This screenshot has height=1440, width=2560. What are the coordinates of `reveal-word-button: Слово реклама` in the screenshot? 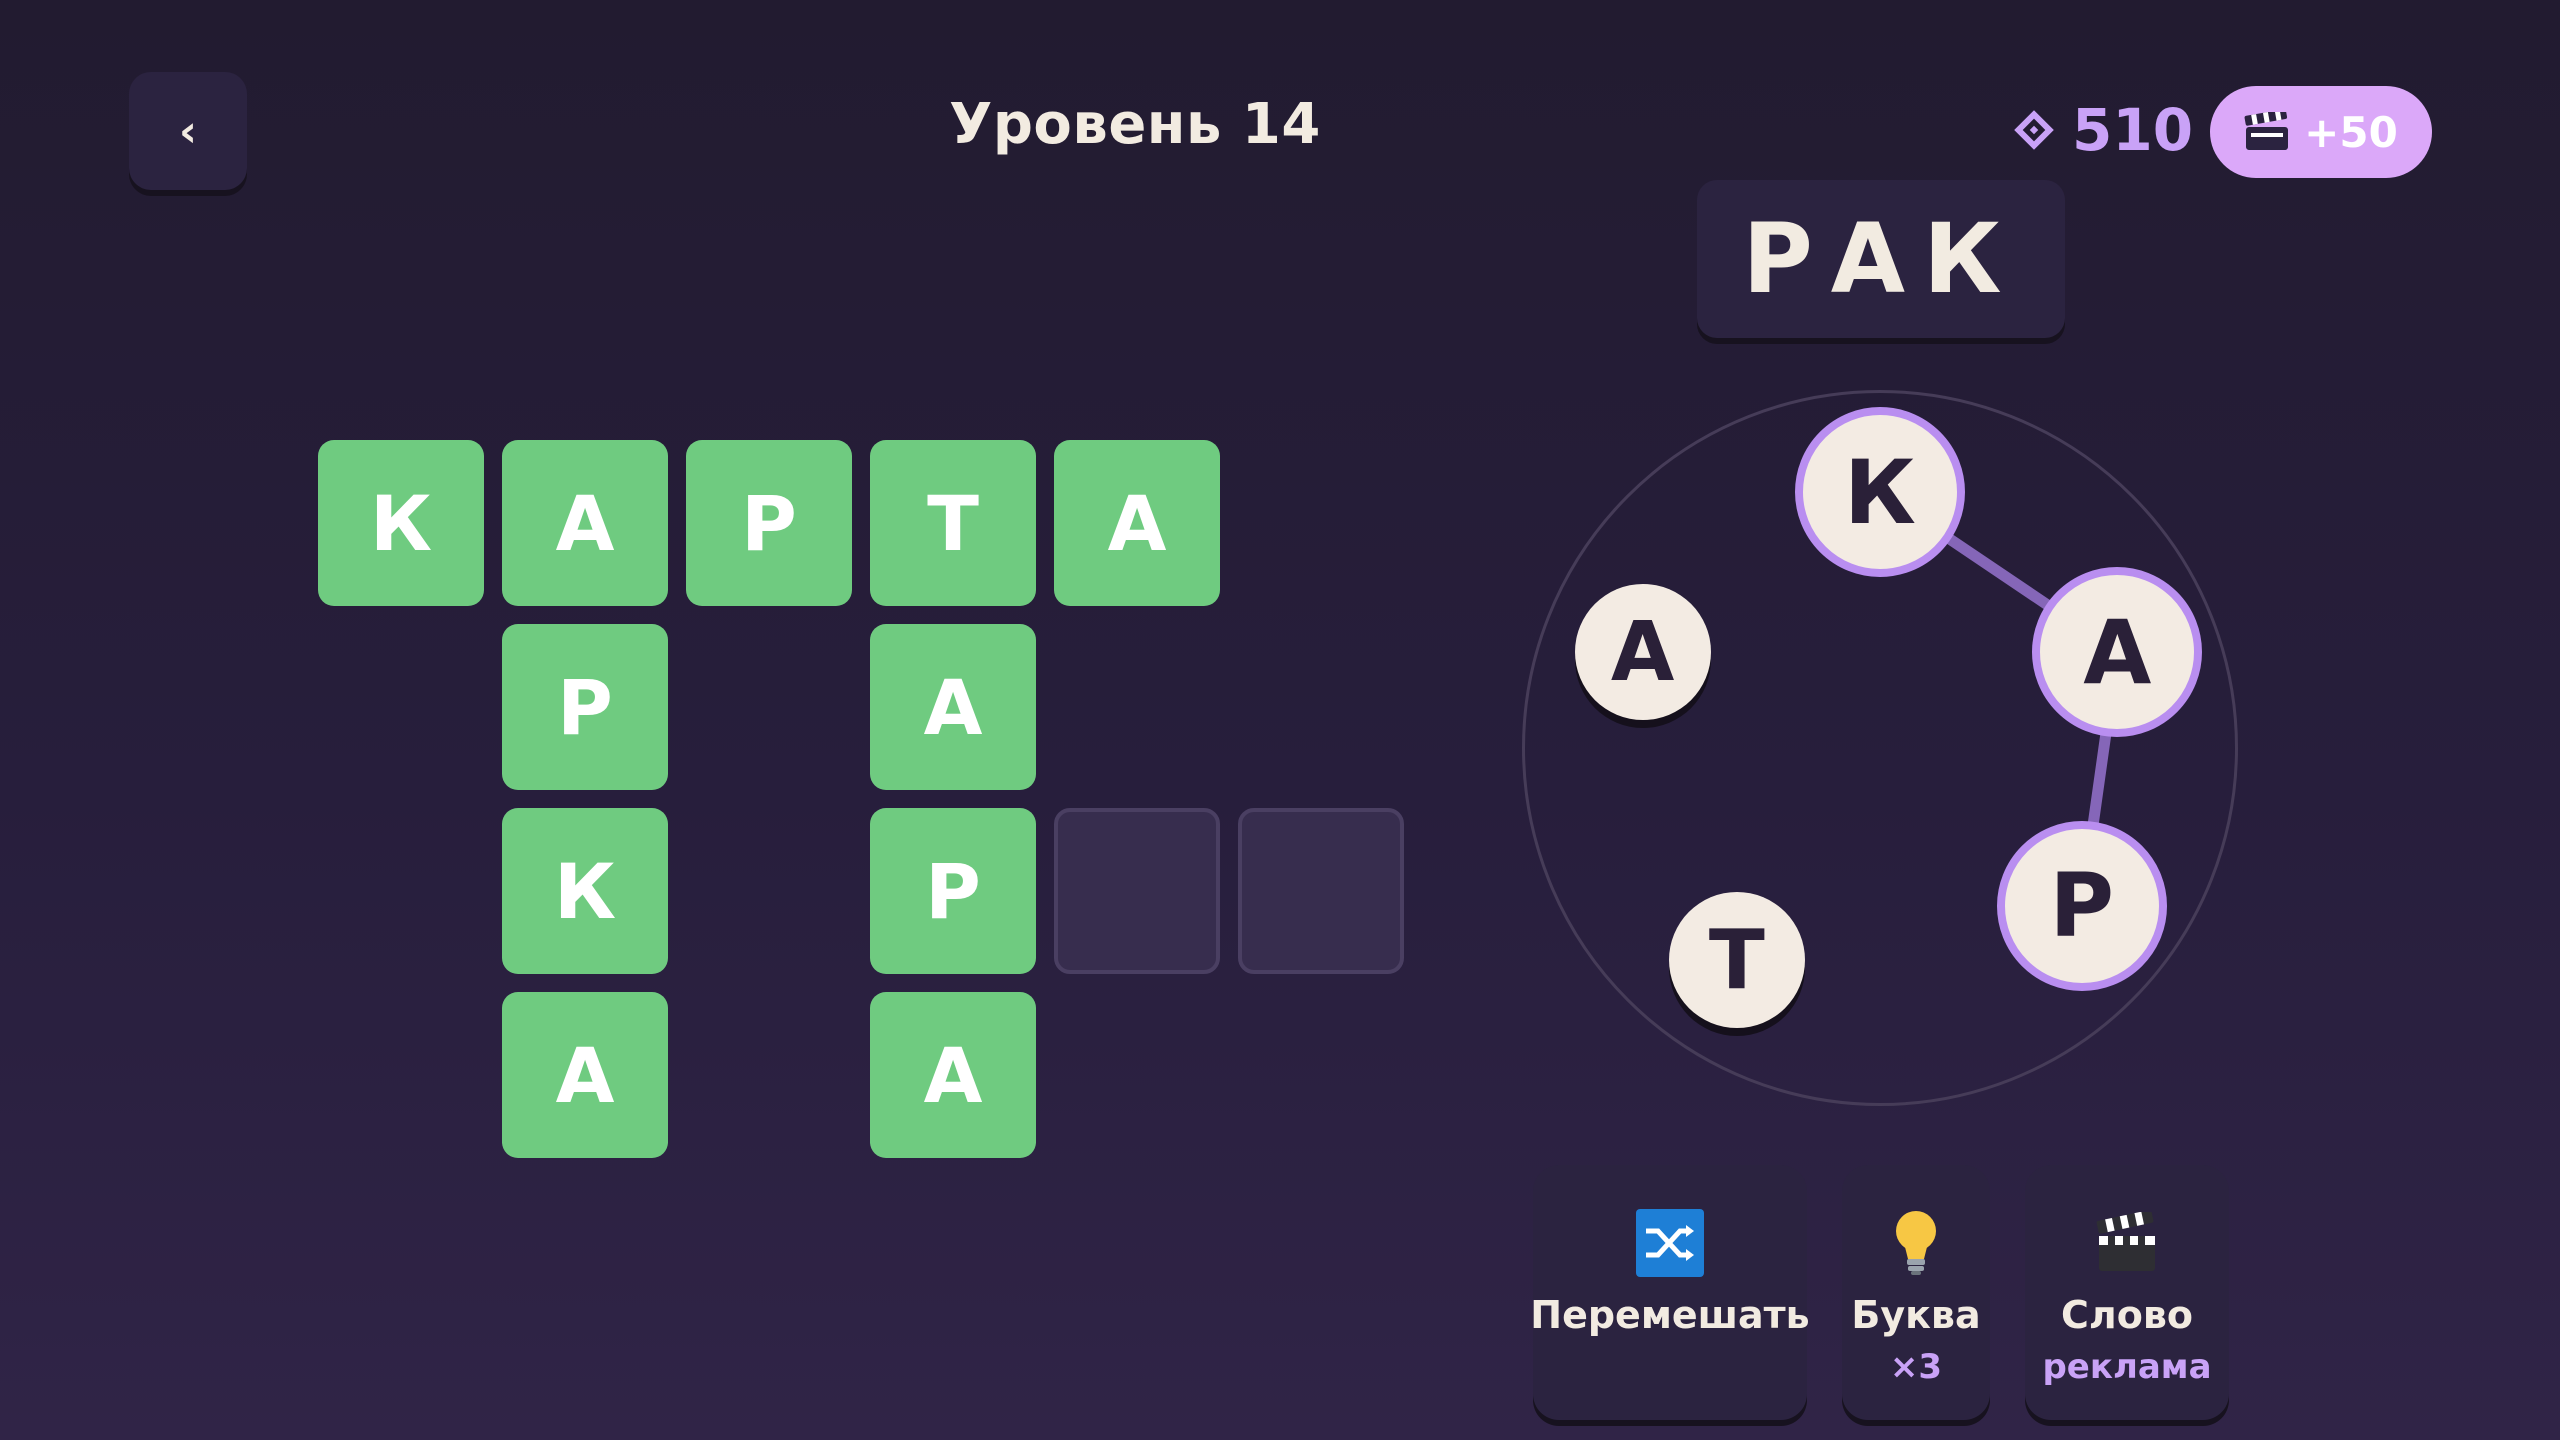 It's located at (2127, 1292).